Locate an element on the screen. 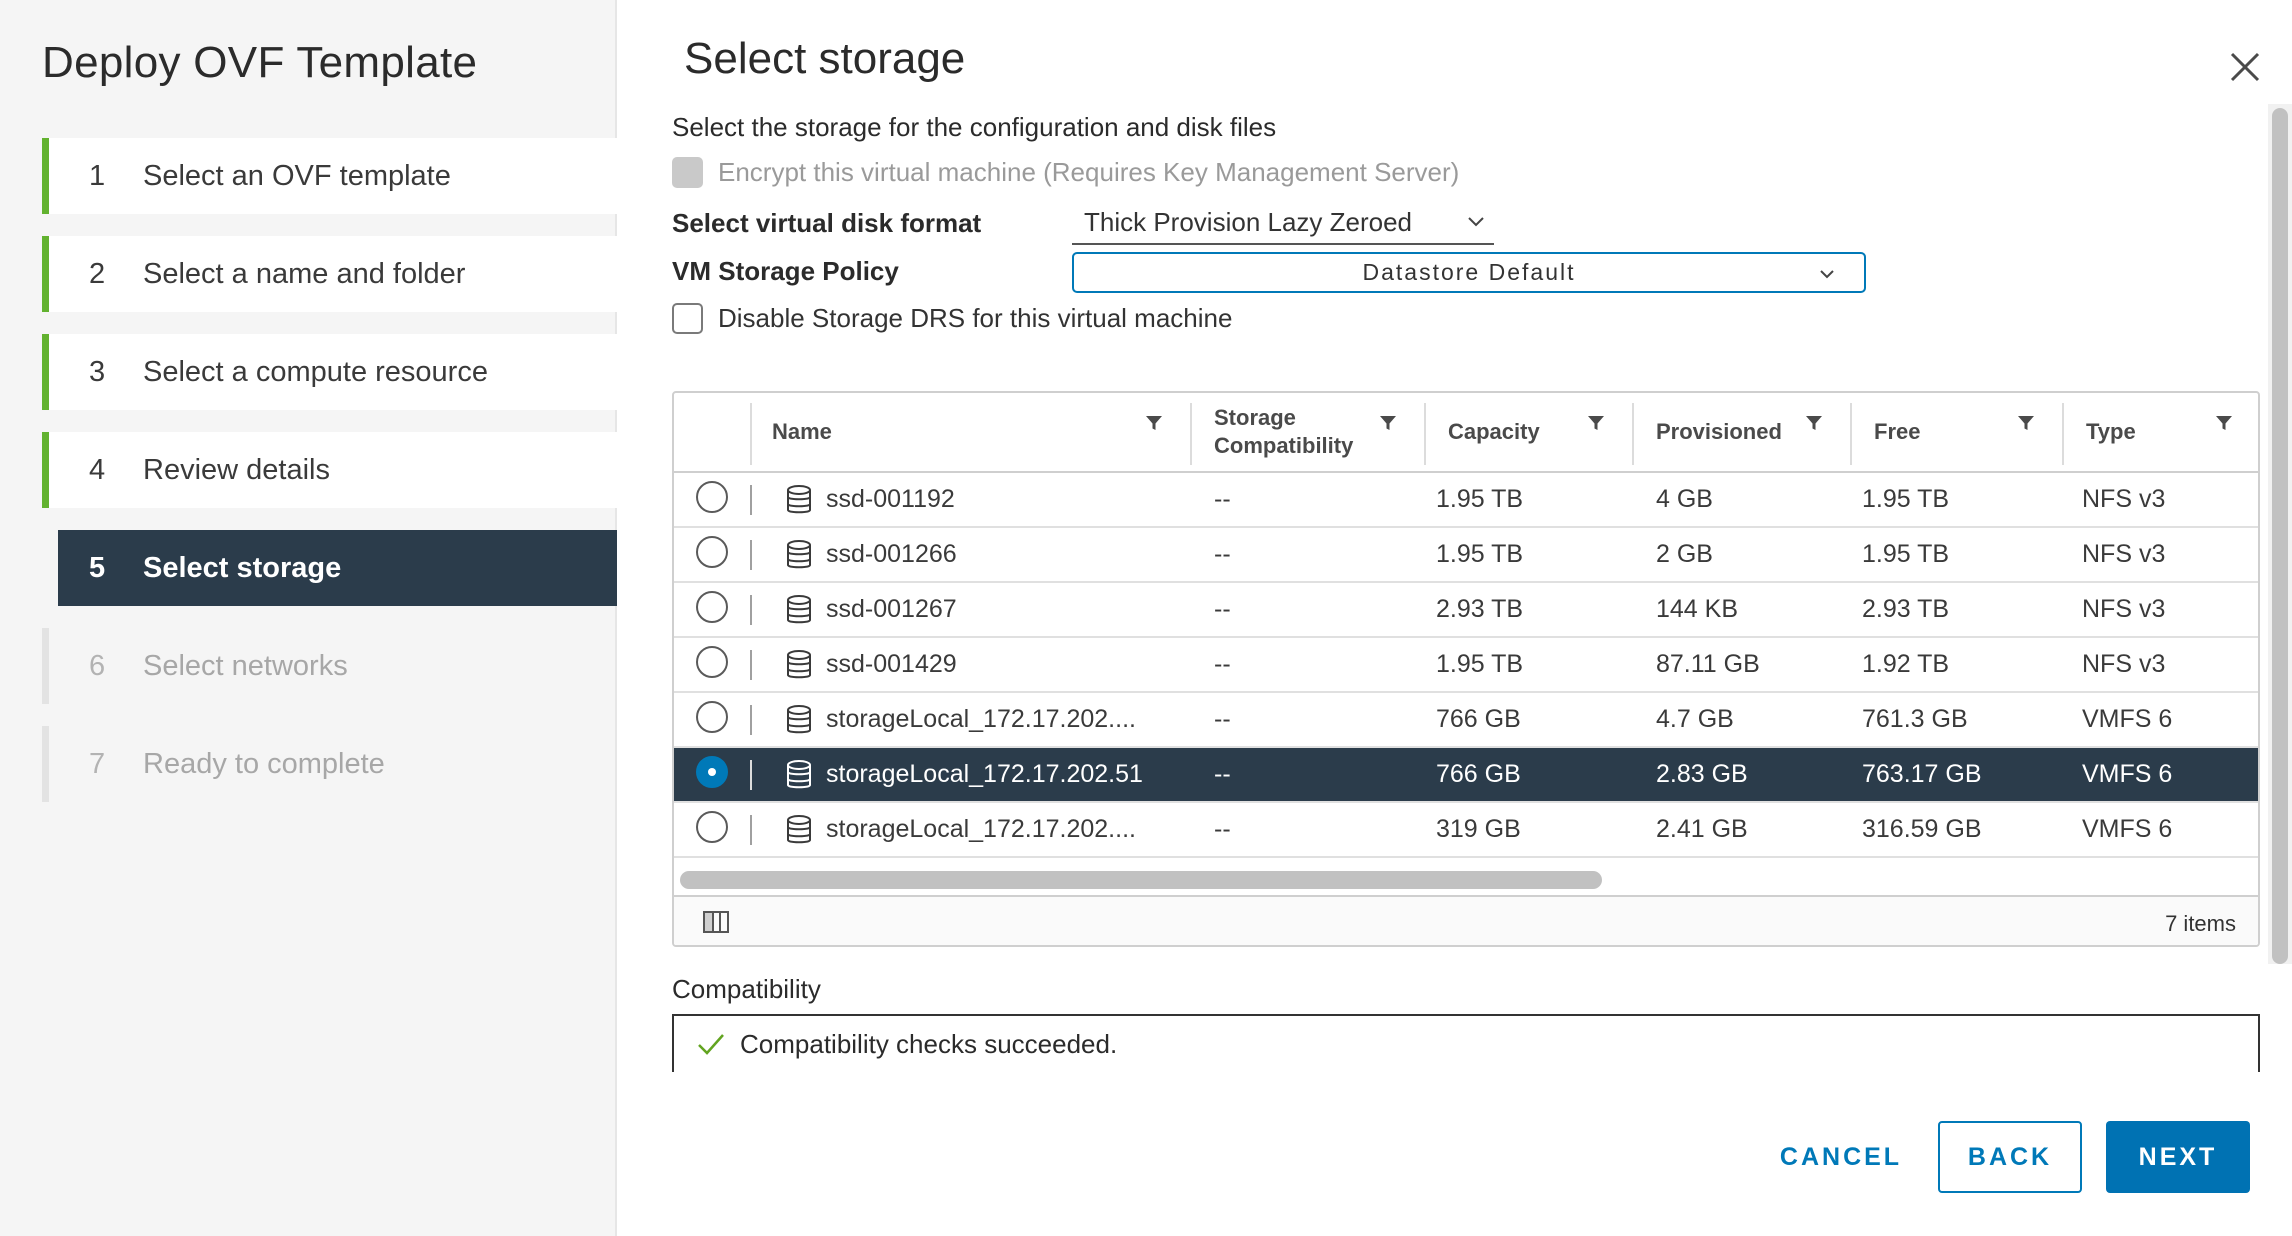 The image size is (2292, 1236). column-header-label: Capacity is located at coordinates (1494, 431).